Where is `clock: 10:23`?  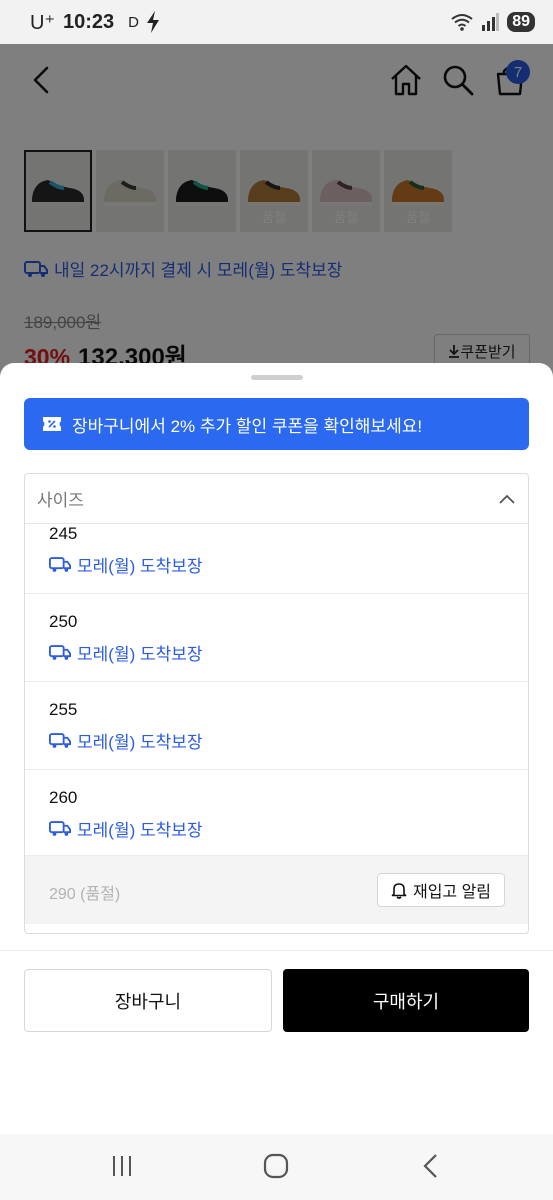
clock: 10:23 is located at coordinates (89, 21).